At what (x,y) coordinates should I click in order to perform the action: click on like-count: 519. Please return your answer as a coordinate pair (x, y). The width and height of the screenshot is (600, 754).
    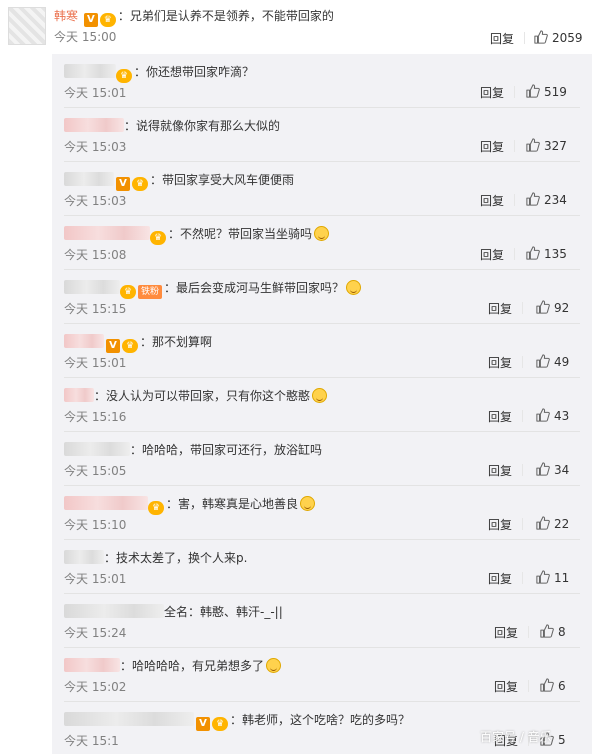
    Looking at the image, I should click on (555, 92).